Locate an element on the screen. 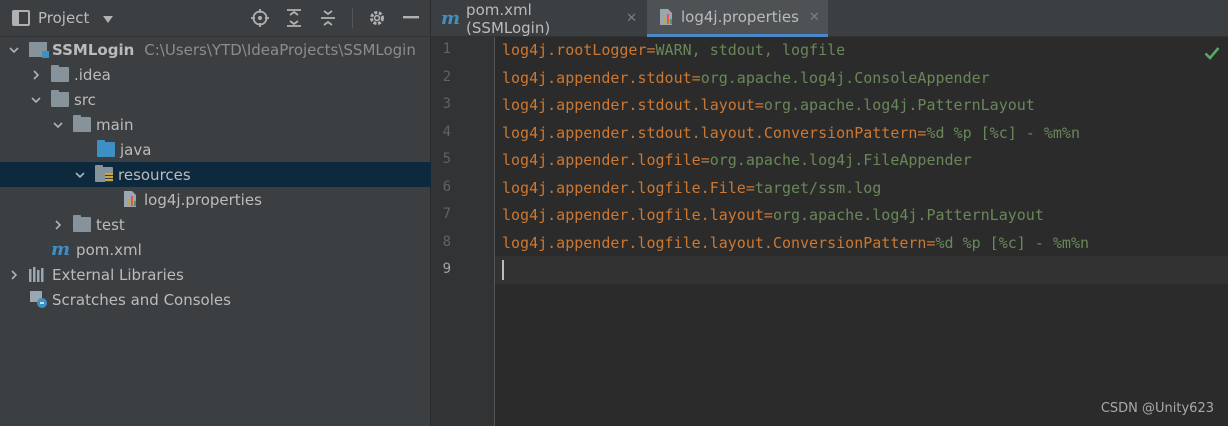  line-number: 7 is located at coordinates (446, 214).